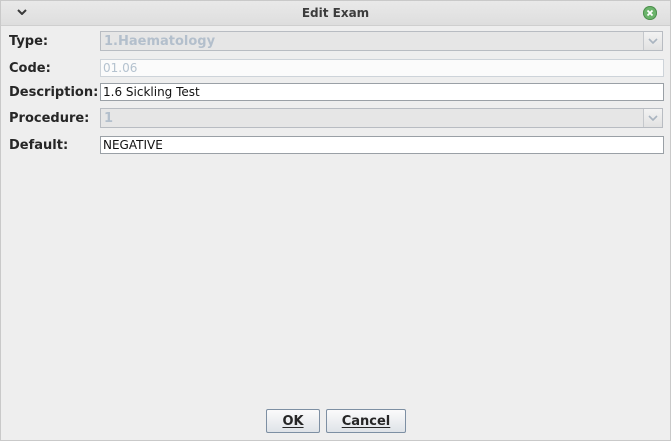 This screenshot has width=671, height=441. I want to click on title-bar: Edit Exam, so click(335, 13).